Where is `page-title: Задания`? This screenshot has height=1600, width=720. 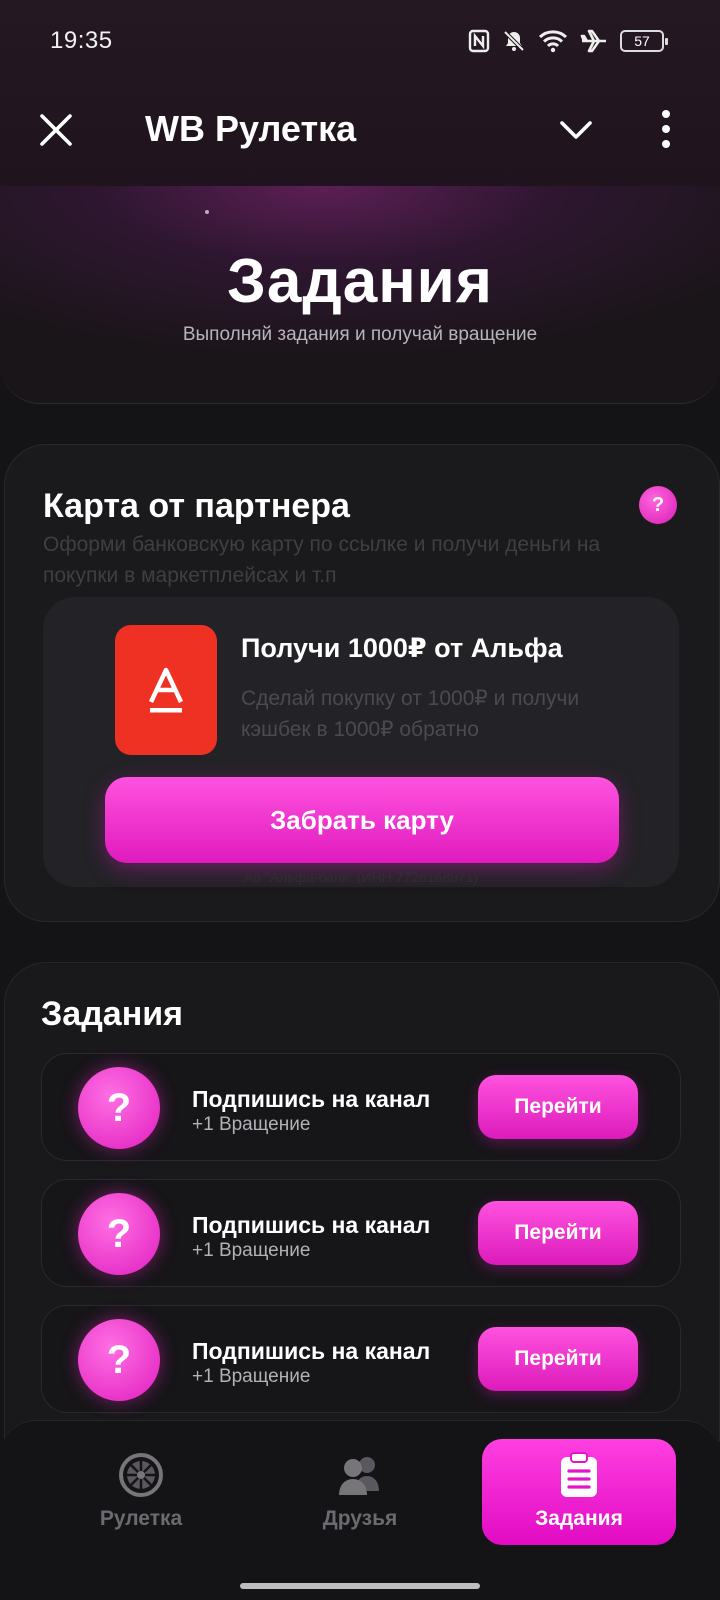 page-title: Задания is located at coordinates (360, 281).